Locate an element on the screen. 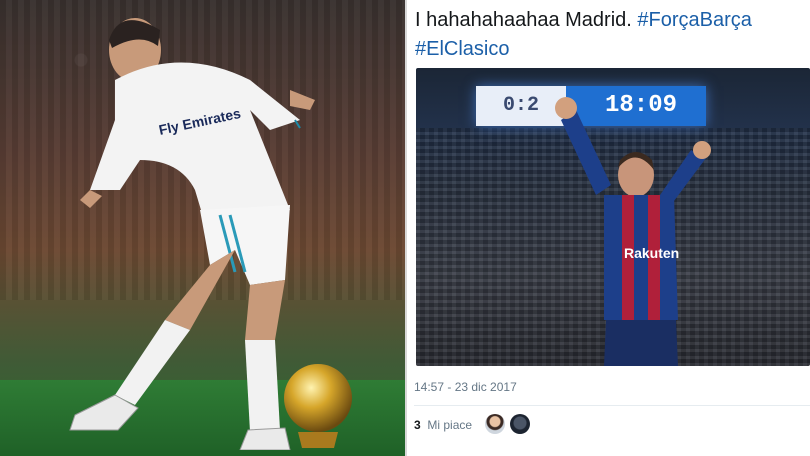 This screenshot has height=456, width=810. likes-count: 3 Mi piace is located at coordinates (443, 425).